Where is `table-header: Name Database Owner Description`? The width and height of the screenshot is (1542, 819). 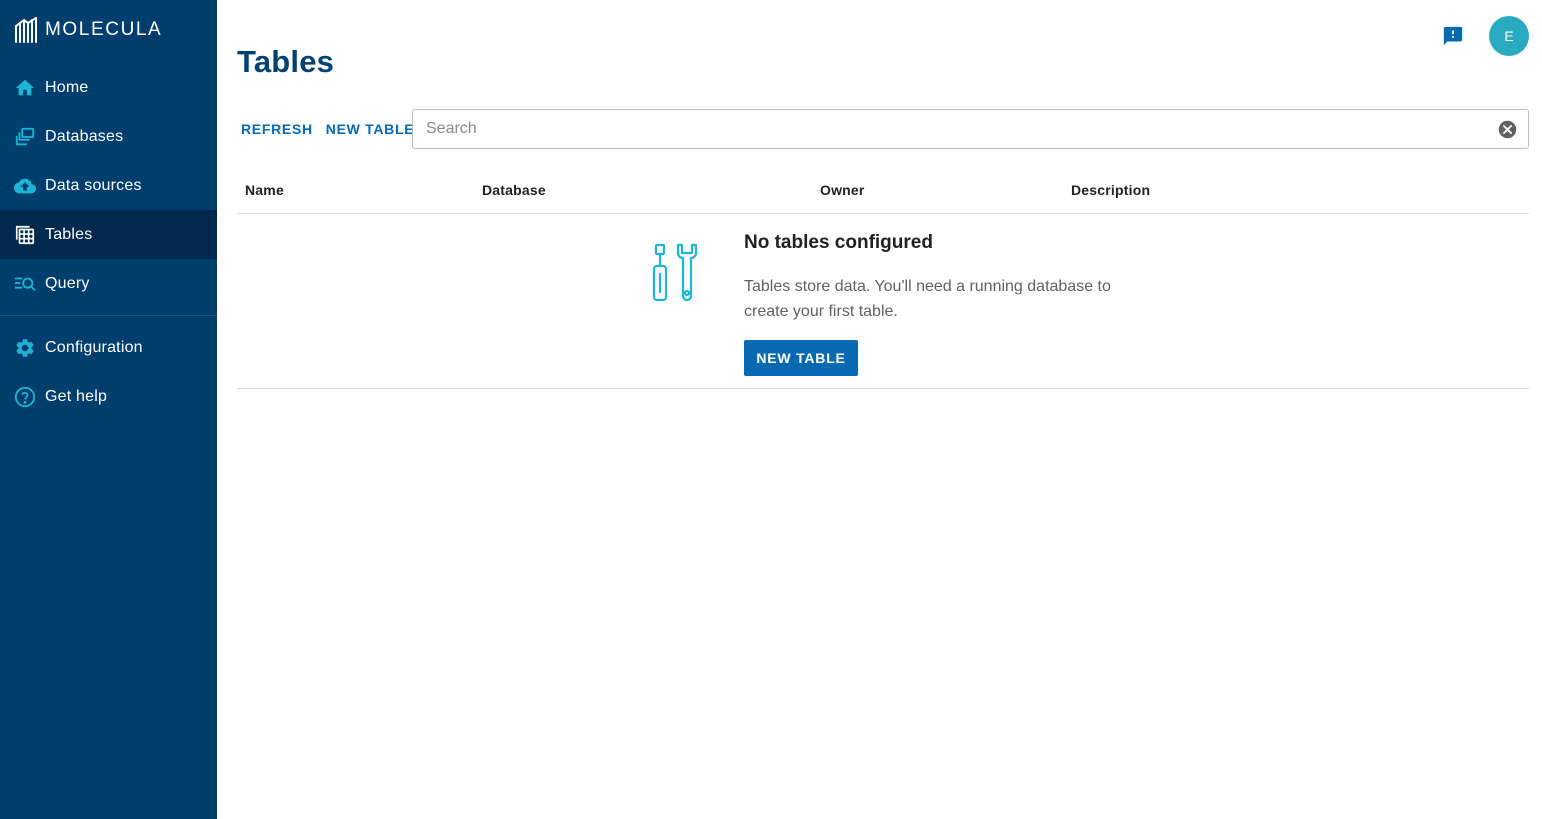
table-header: Name Database Owner Description is located at coordinates (883, 191).